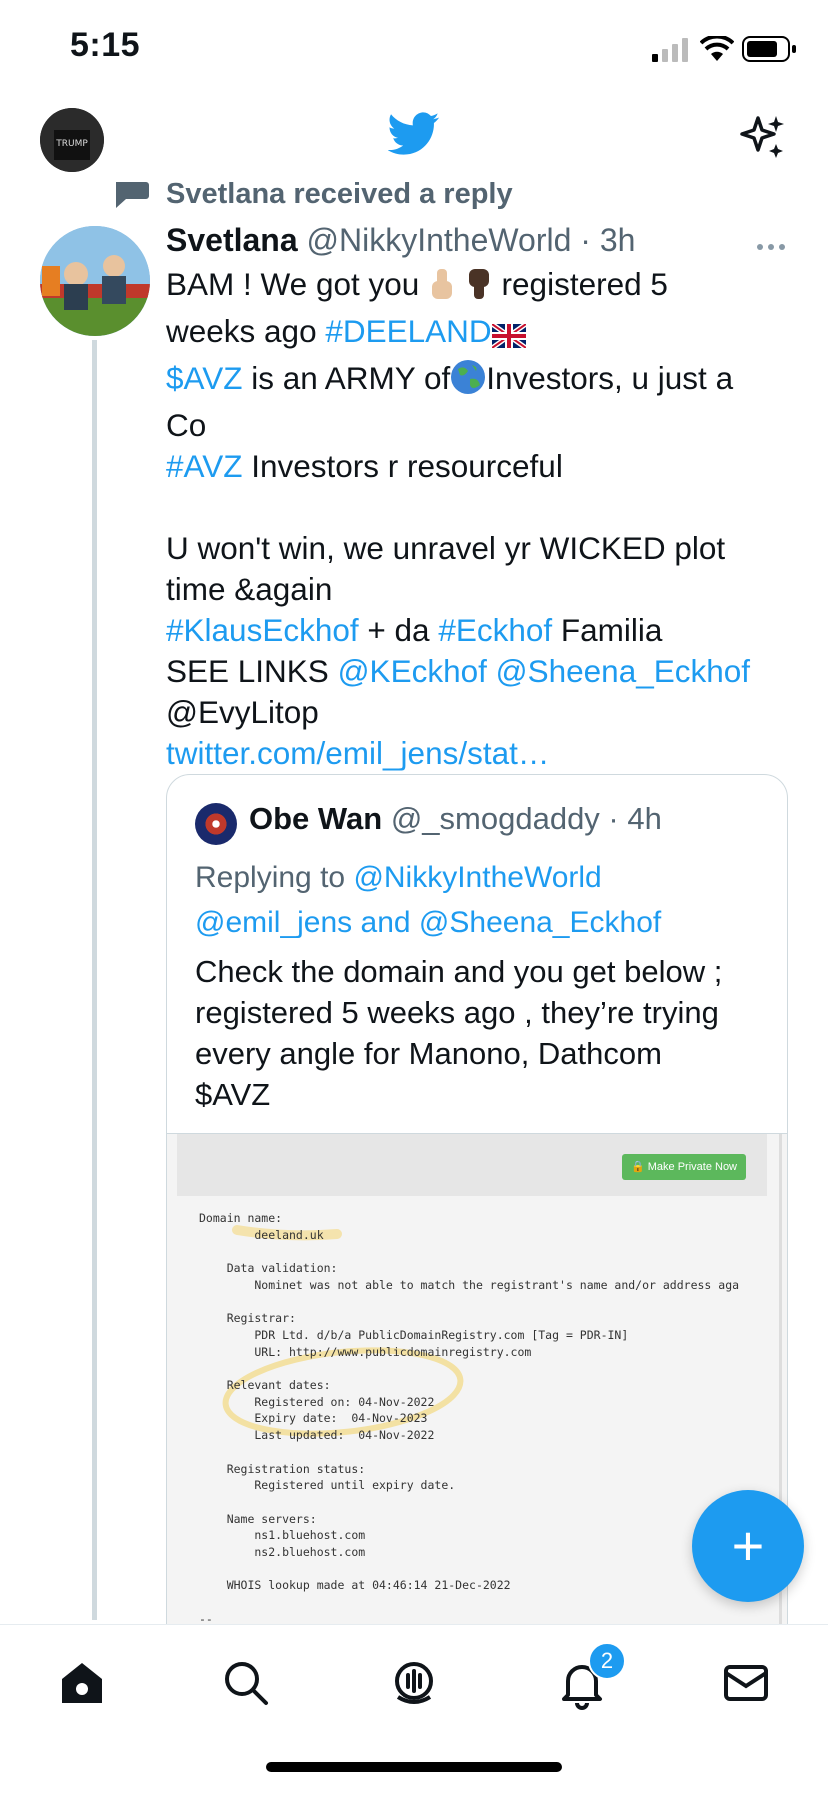 This screenshot has width=828, height=1793. What do you see at coordinates (580, 284) in the screenshot?
I see `tweet-text-segment: registered 5` at bounding box center [580, 284].